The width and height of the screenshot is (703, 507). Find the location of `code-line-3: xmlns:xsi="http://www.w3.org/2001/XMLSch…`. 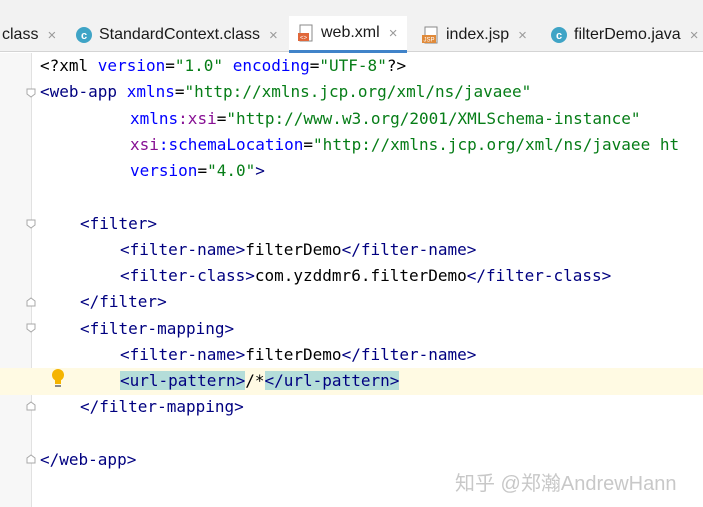

code-line-3: xmlns:xsi="http://www.w3.org/2001/XMLSch… is located at coordinates (385, 118).